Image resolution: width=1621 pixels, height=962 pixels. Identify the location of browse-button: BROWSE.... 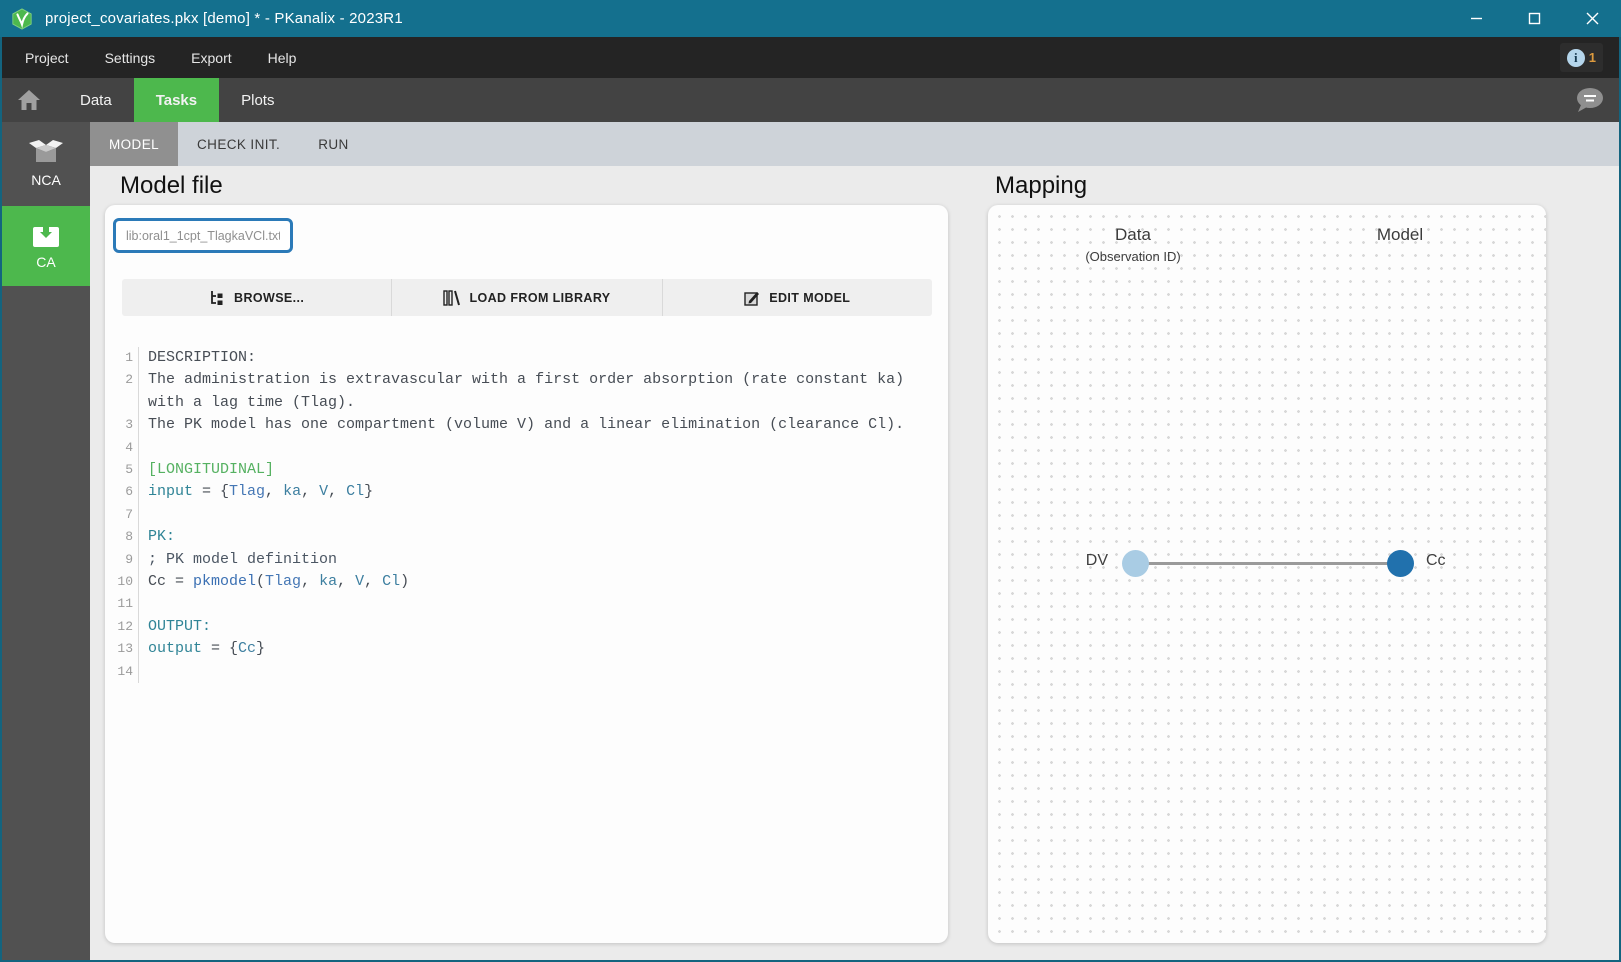
(256, 297).